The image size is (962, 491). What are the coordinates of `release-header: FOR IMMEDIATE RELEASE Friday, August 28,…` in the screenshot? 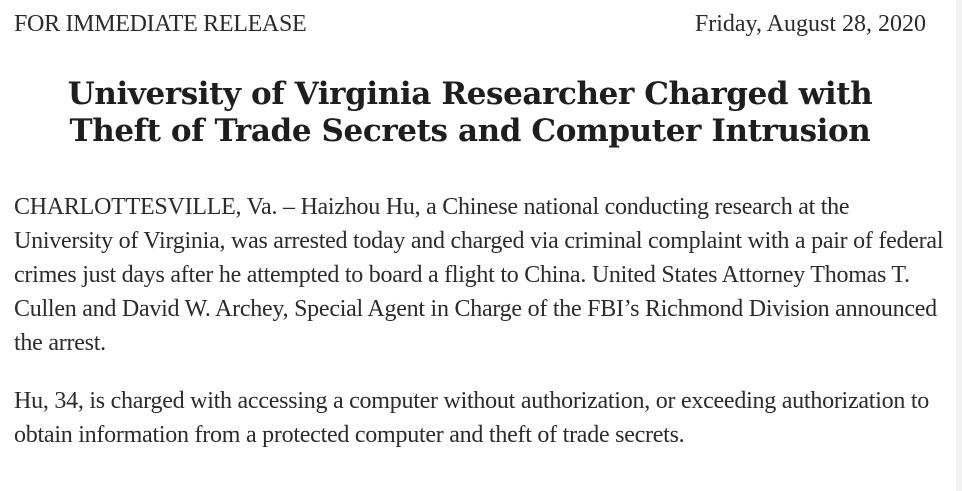 It's located at (470, 24).